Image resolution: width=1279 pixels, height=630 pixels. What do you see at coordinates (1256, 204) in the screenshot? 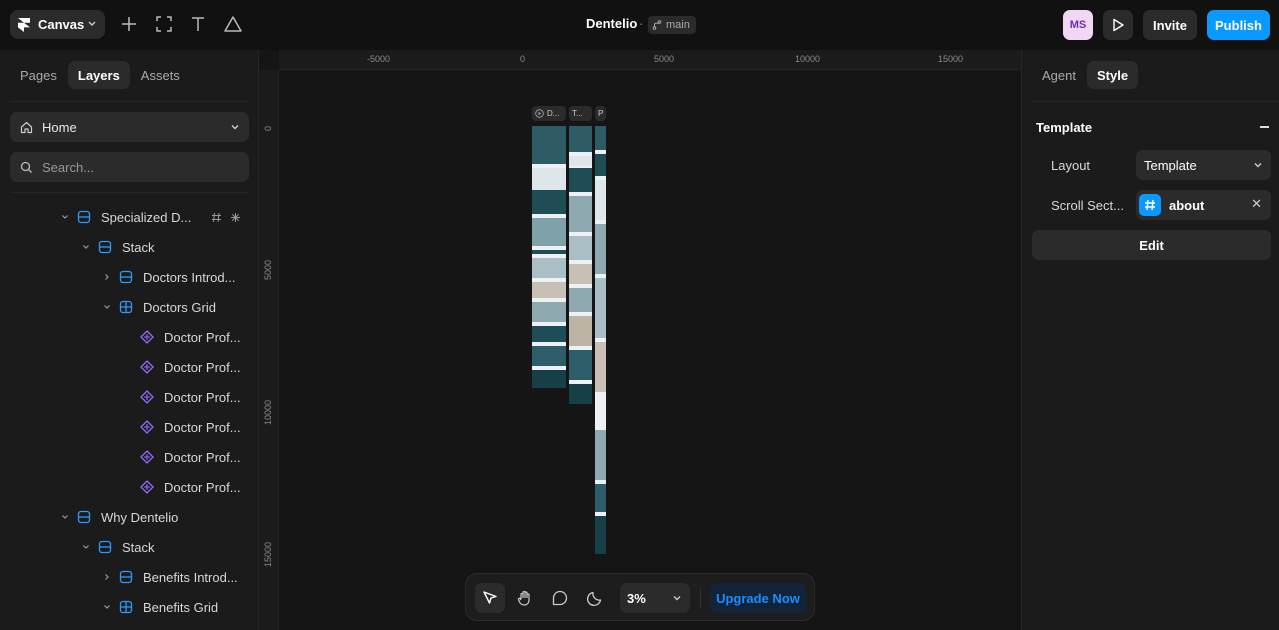
I see `clear-icon: ✕` at bounding box center [1256, 204].